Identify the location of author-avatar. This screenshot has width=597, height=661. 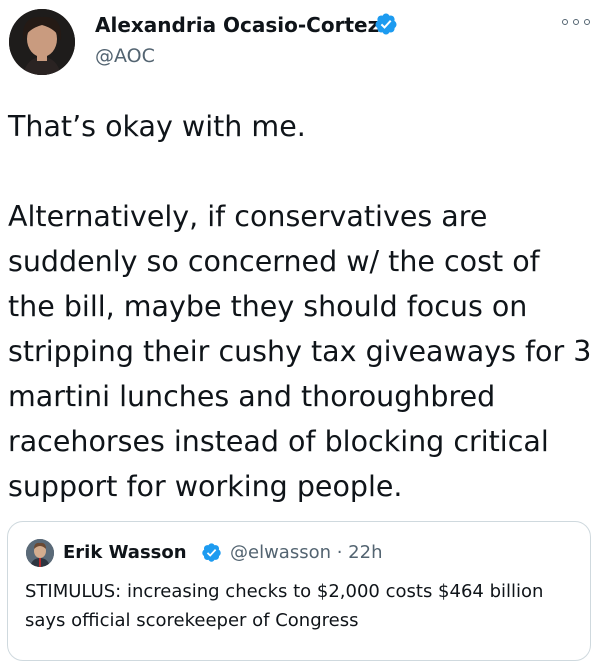
(42, 42).